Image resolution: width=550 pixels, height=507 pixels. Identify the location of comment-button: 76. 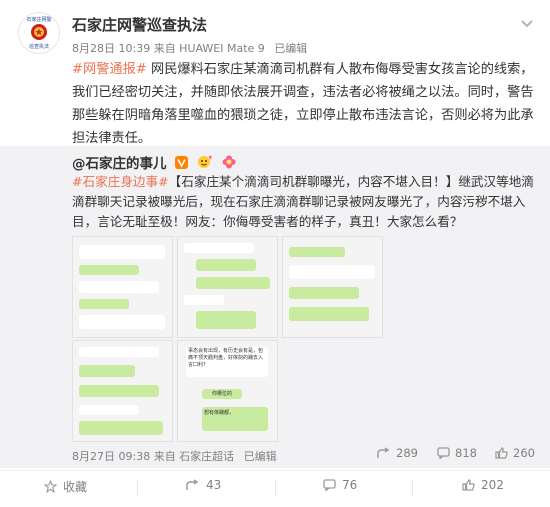
(340, 485).